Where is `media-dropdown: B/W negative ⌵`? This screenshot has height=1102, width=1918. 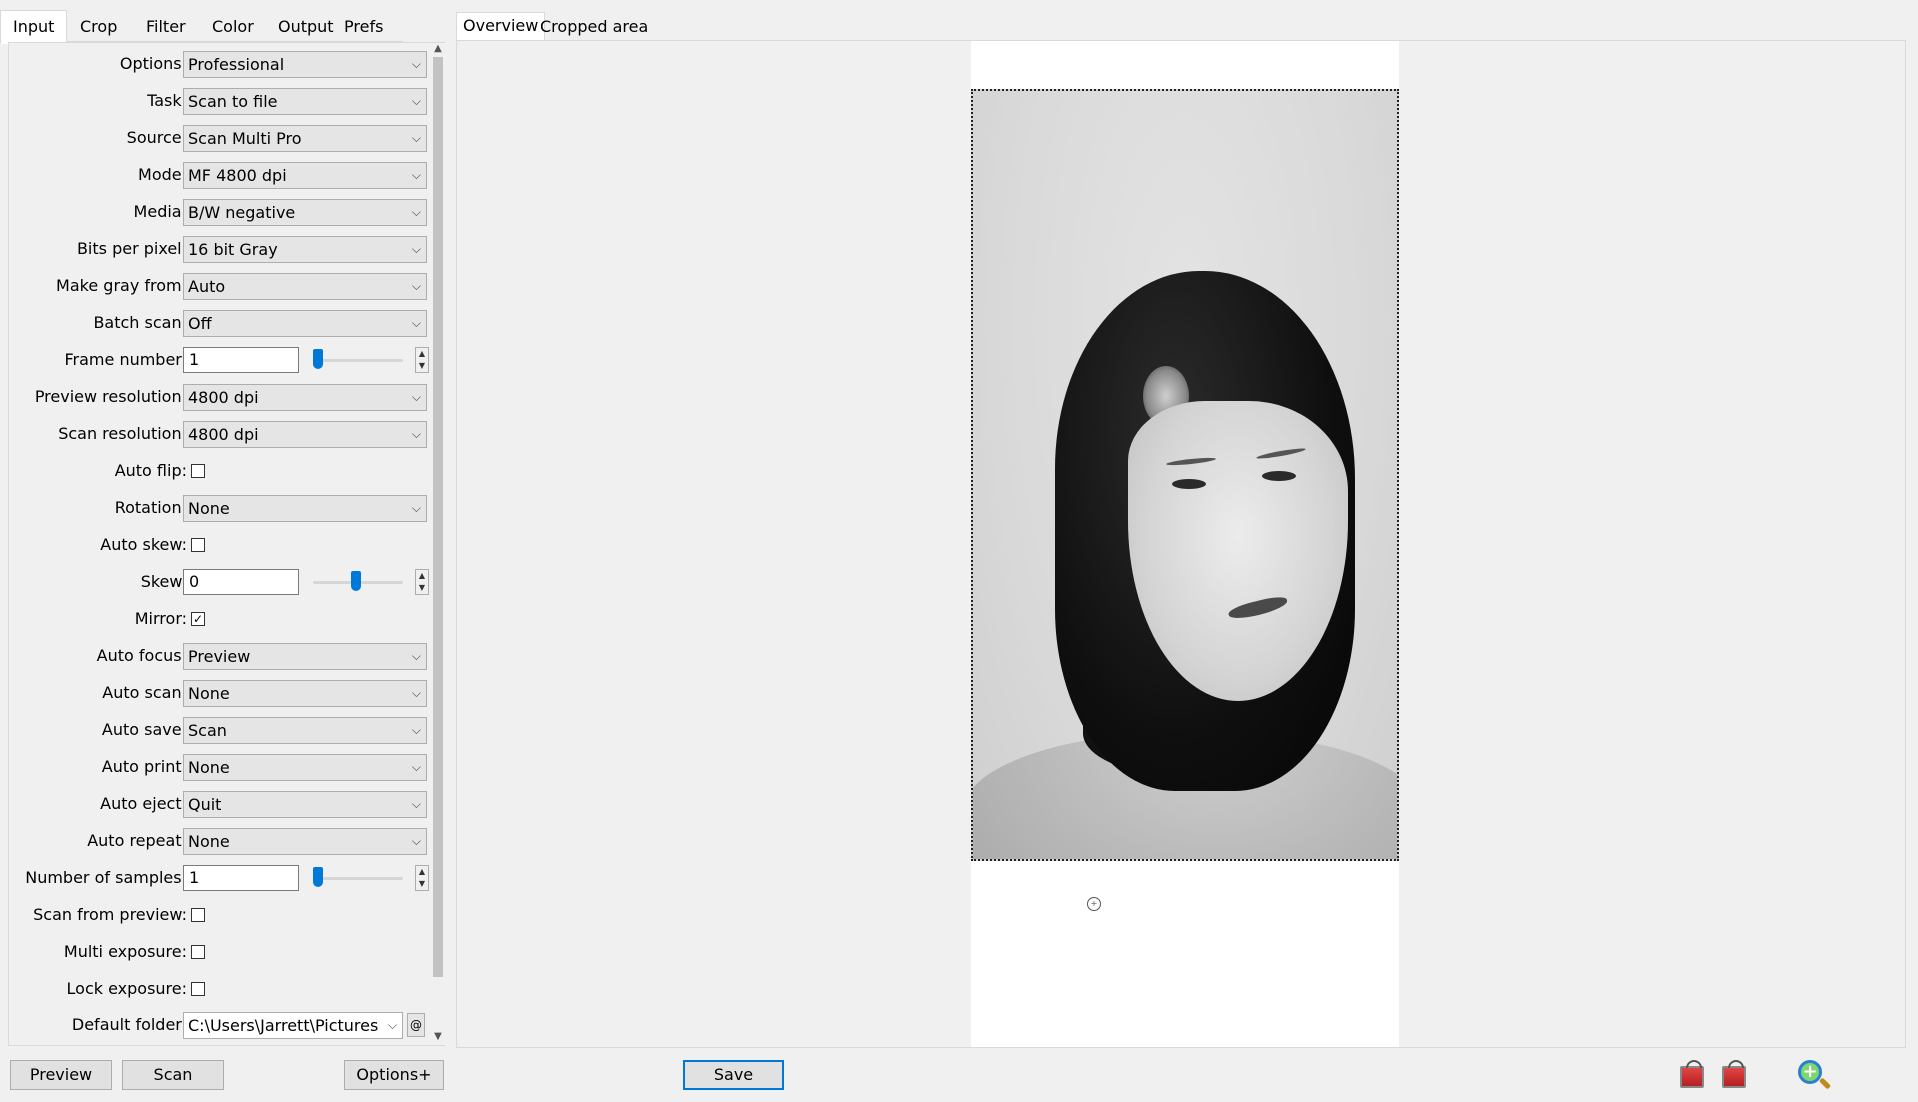 media-dropdown: B/W negative ⌵ is located at coordinates (305, 212).